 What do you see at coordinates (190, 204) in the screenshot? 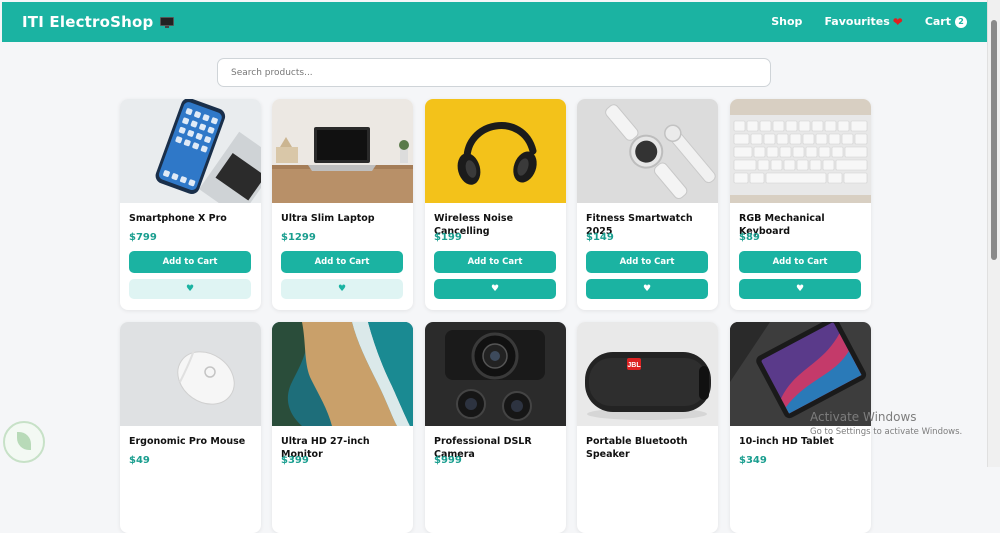
I see `product-card: Smartphone X Pro $799 Add to Cart ♥` at bounding box center [190, 204].